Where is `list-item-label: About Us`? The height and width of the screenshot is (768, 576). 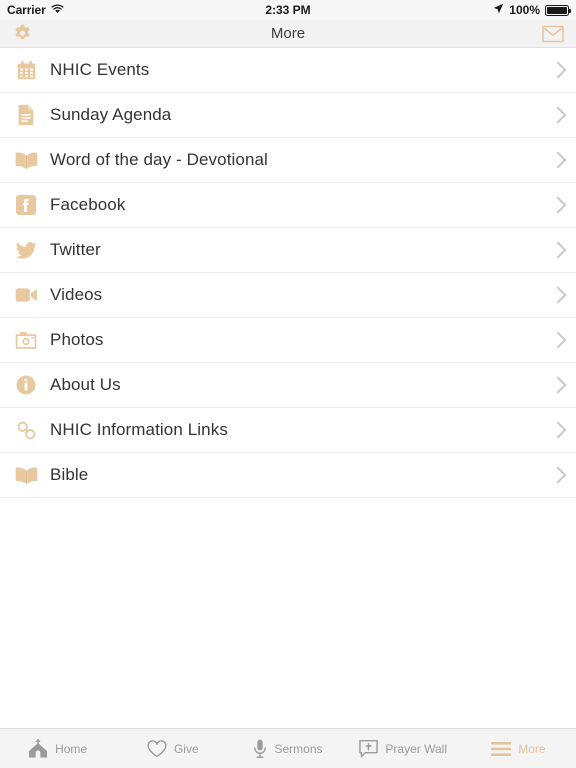
list-item-label: About Us is located at coordinates (85, 384).